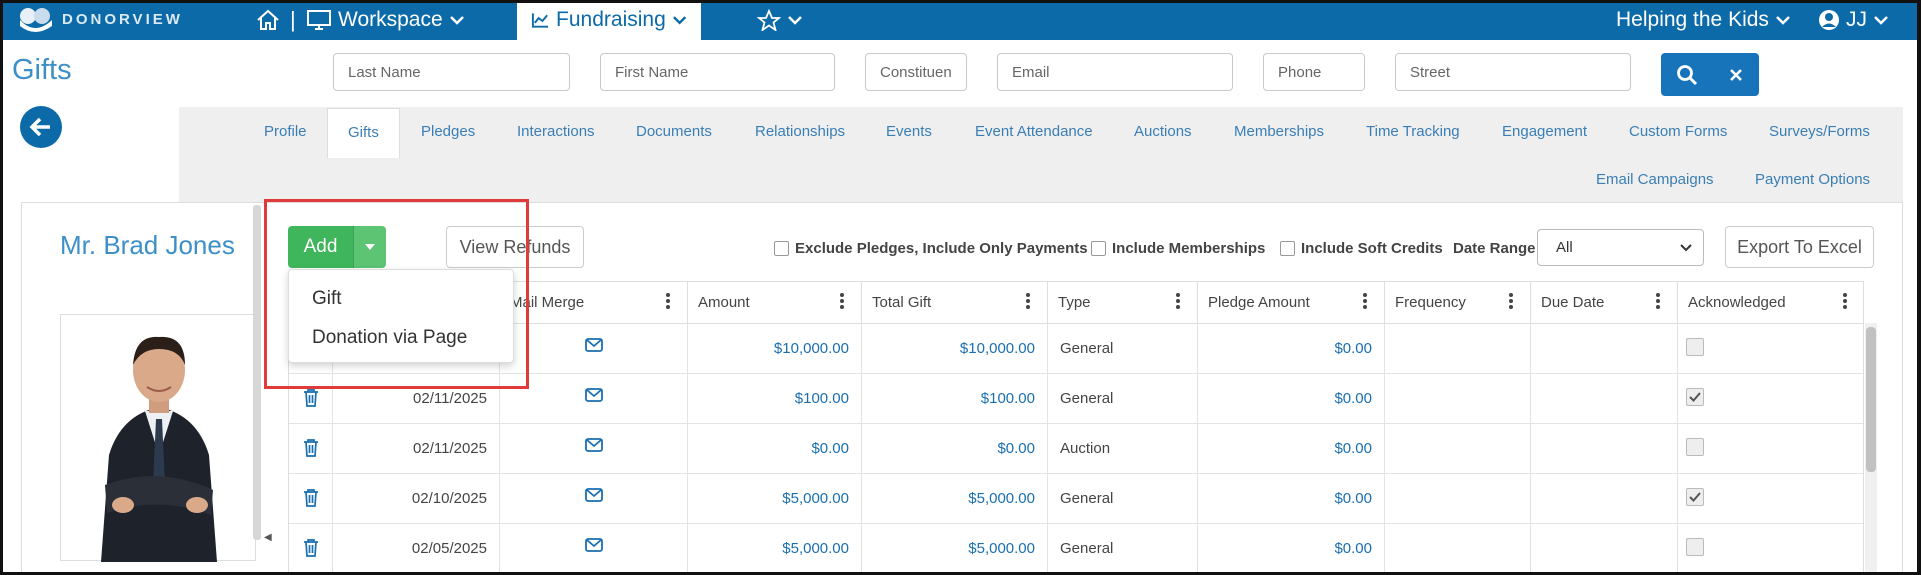 This screenshot has height=575, width=1921. What do you see at coordinates (1853, 20) in the screenshot?
I see `user-menu: JJ` at bounding box center [1853, 20].